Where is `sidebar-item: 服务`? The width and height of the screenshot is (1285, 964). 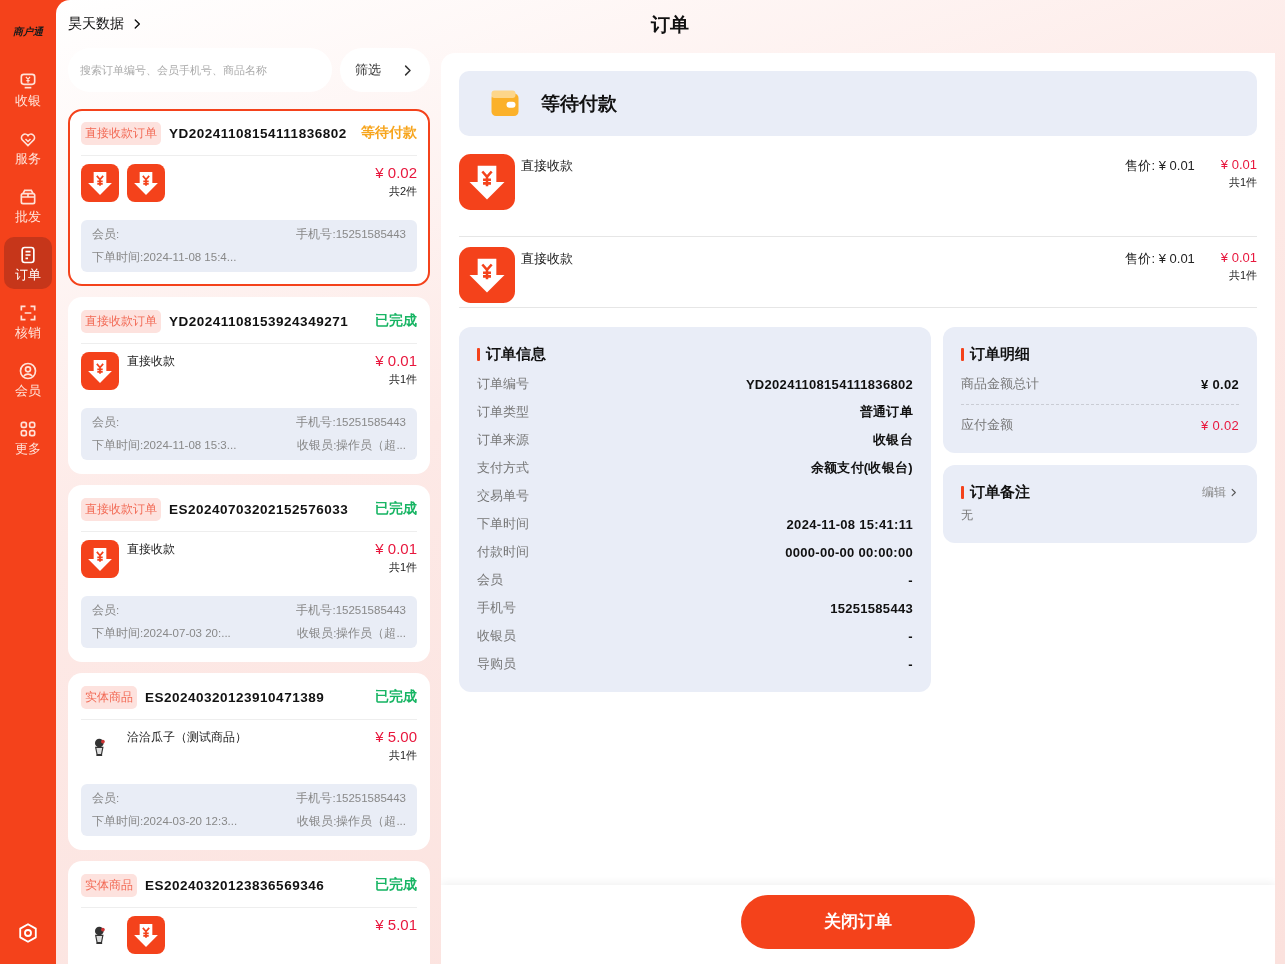
sidebar-item: 服务 is located at coordinates (28, 147).